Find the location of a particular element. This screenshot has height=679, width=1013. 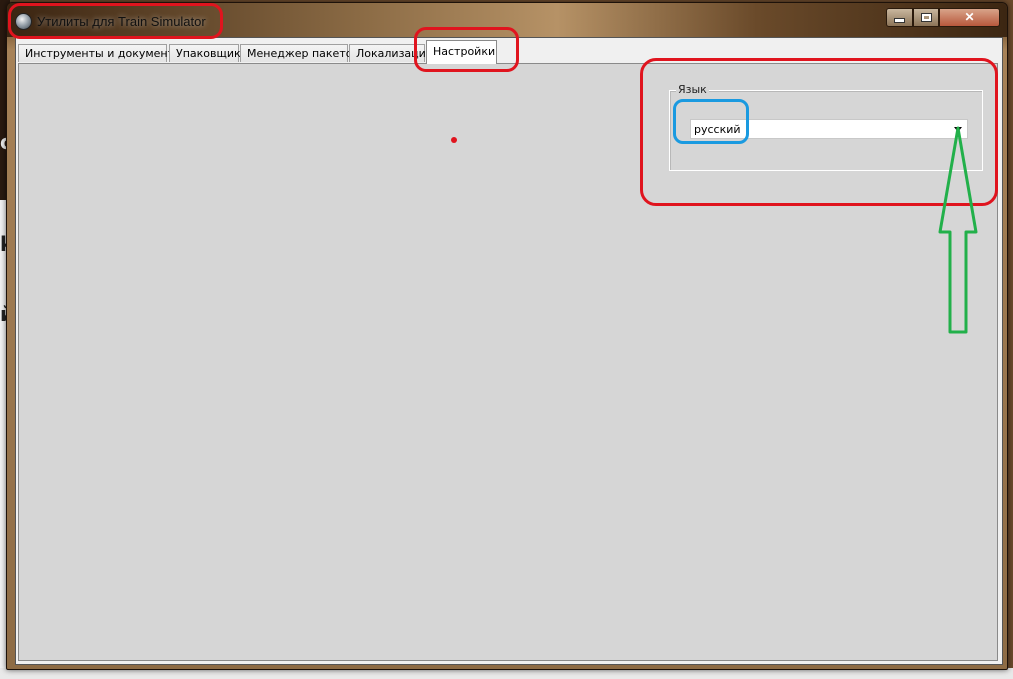

maximize-button is located at coordinates (926, 17).